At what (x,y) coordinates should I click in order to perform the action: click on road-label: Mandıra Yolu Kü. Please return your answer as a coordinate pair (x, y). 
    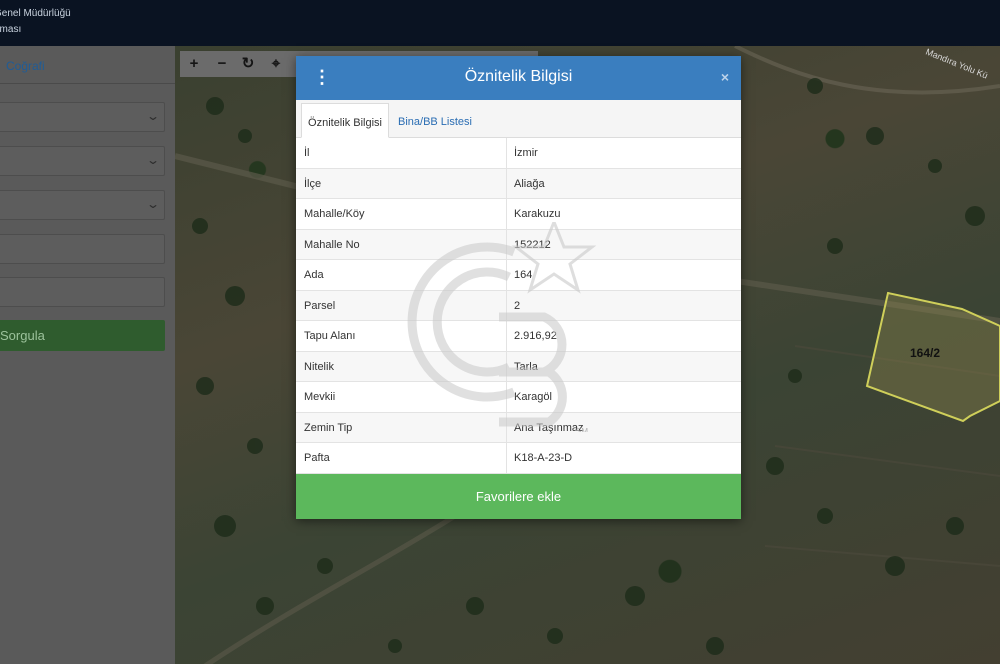
    Looking at the image, I should click on (956, 64).